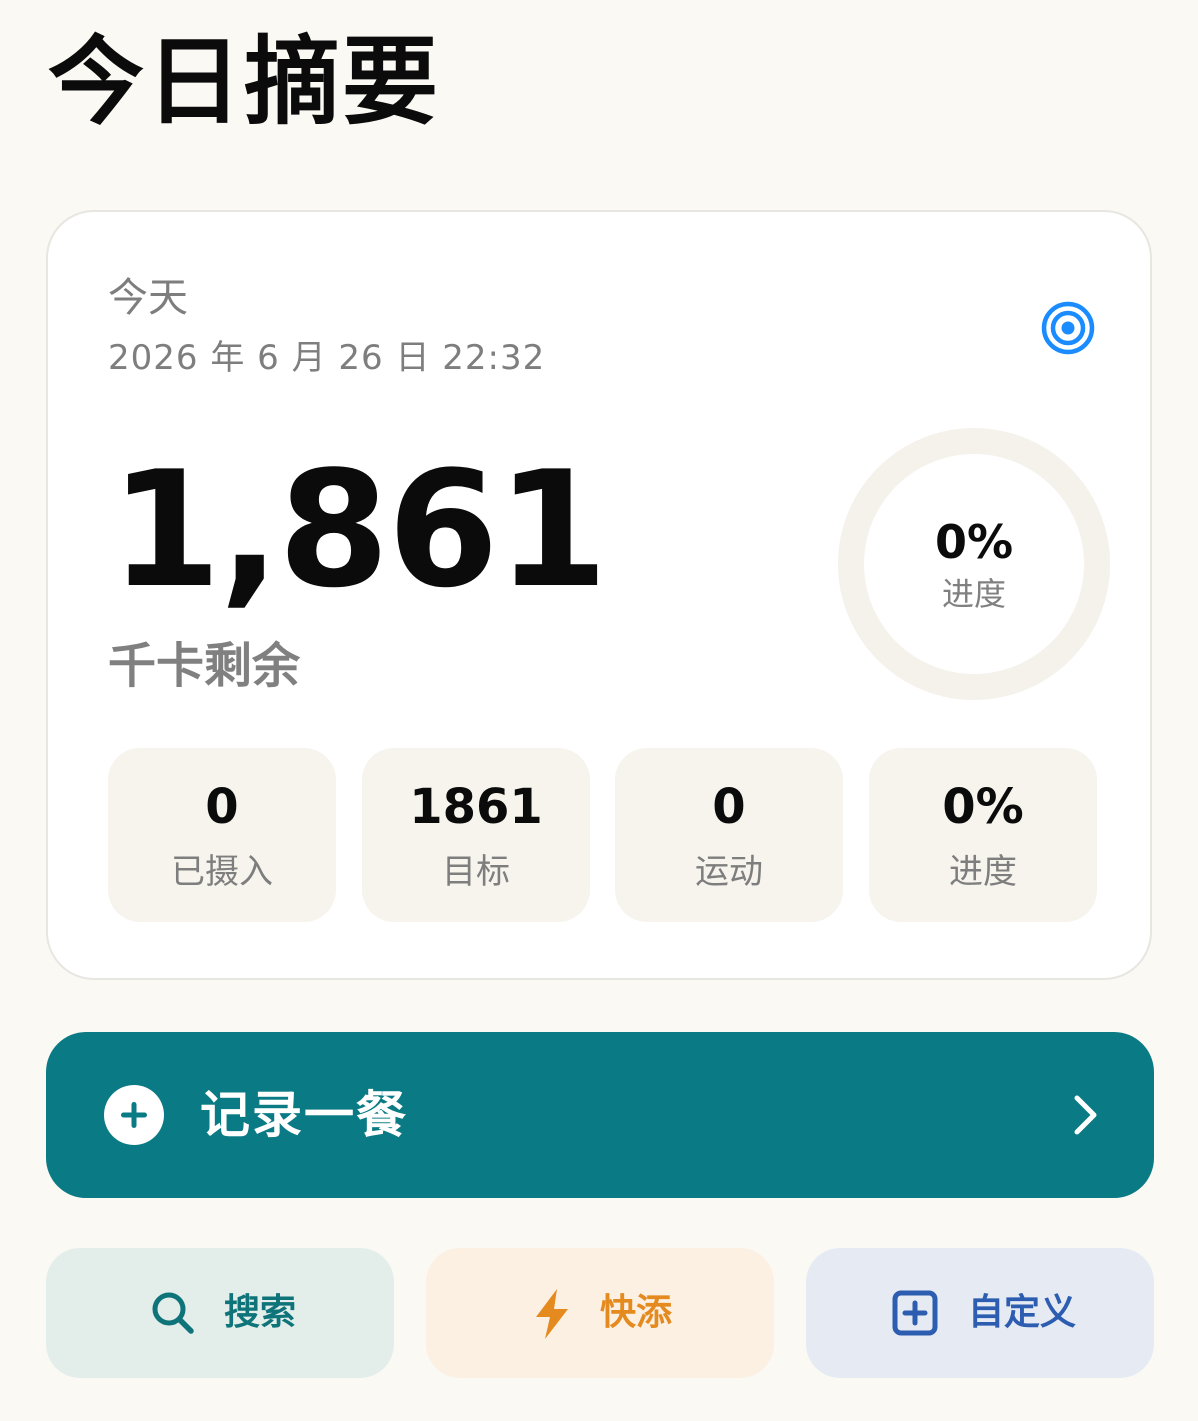  What do you see at coordinates (134, 1115) in the screenshot?
I see `plus-circle-icon` at bounding box center [134, 1115].